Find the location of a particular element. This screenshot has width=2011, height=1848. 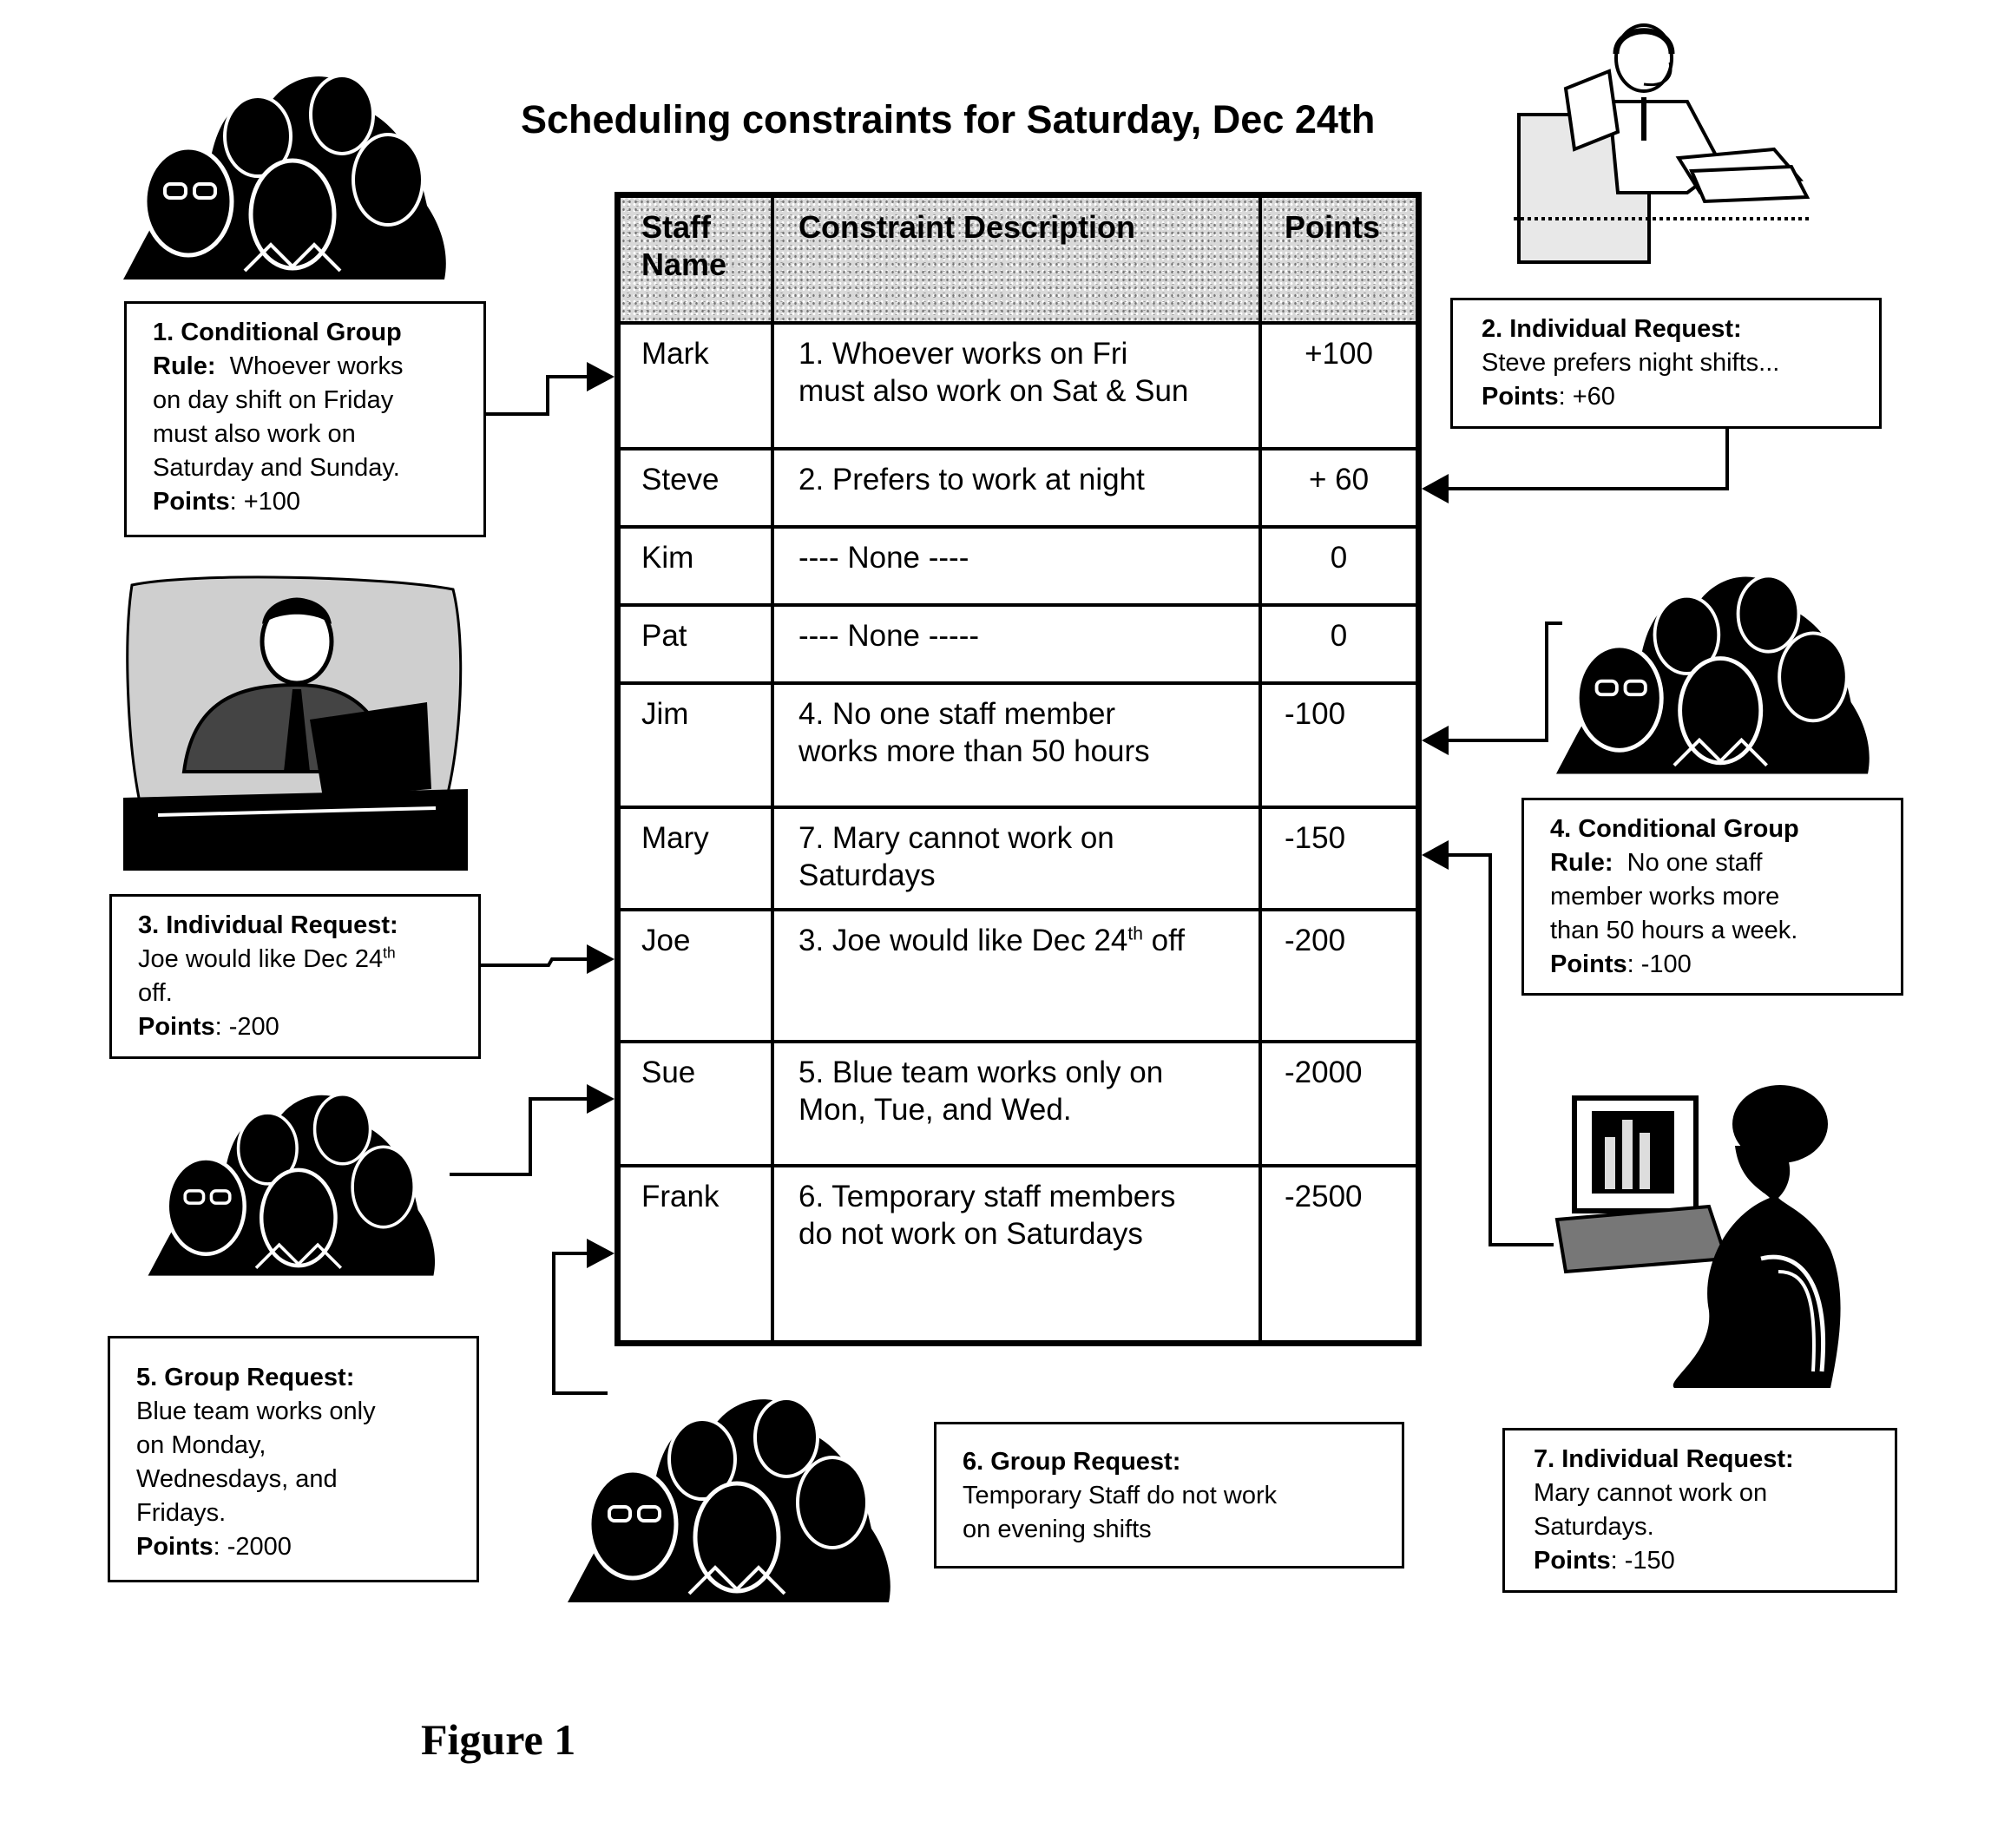

header-staff-line1: Staff is located at coordinates (676, 227).